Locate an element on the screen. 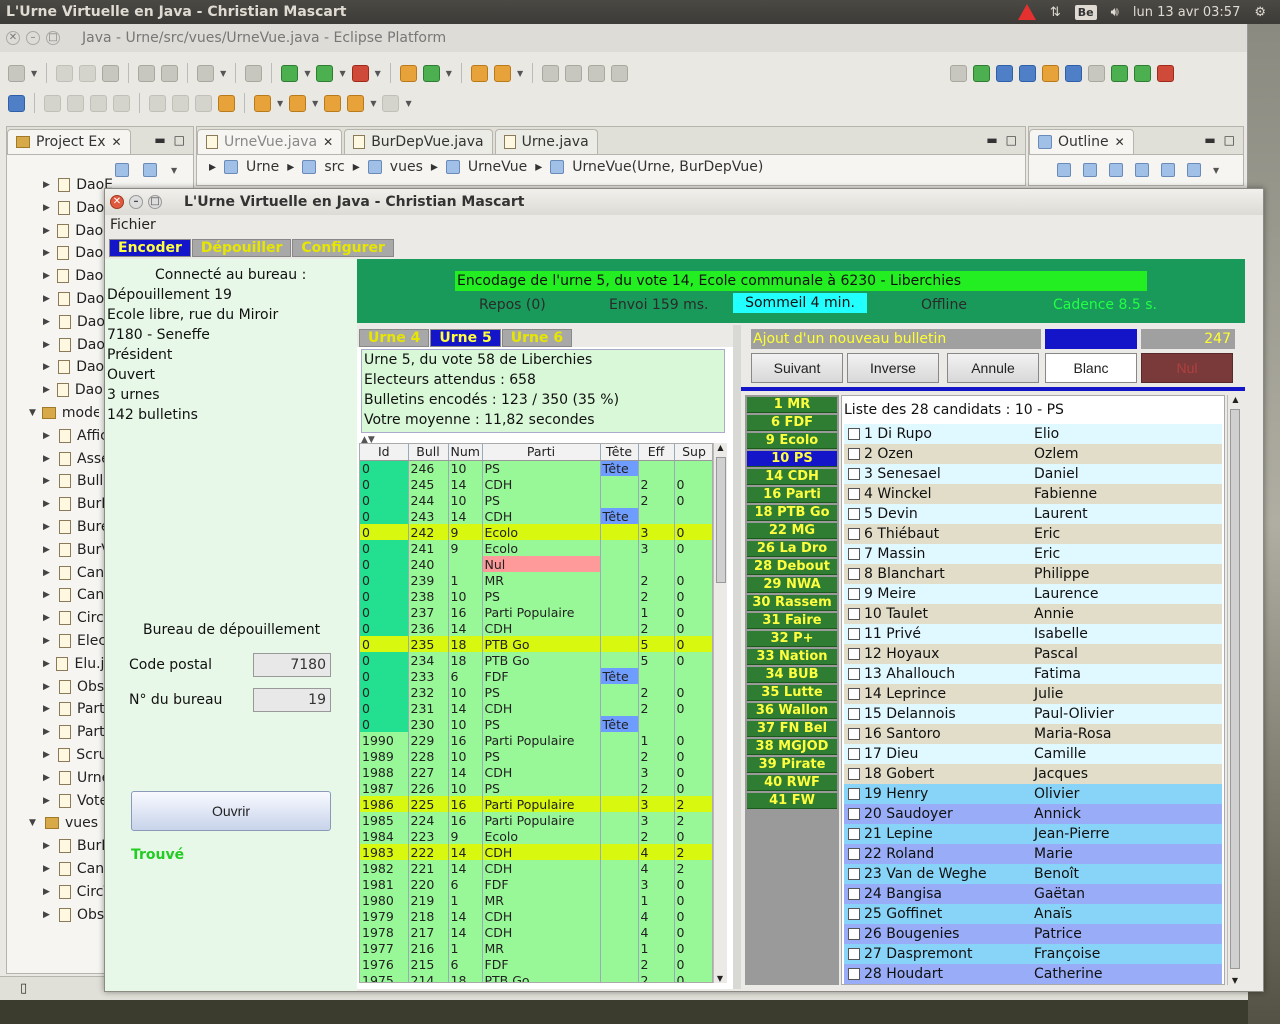  candidate-row: 3 Senesael Daniel is located at coordinates (1033, 474).